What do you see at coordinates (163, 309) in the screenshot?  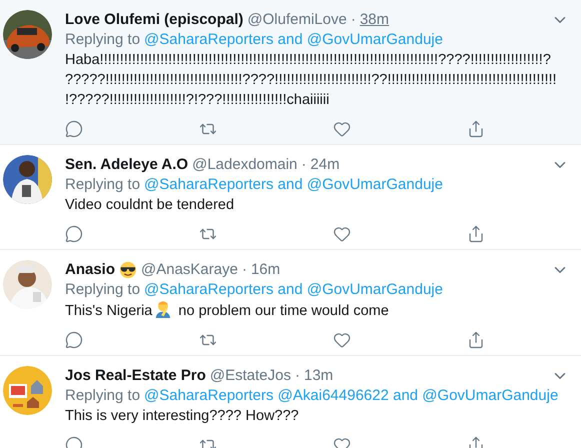 I see `facepalm-emoji-icon` at bounding box center [163, 309].